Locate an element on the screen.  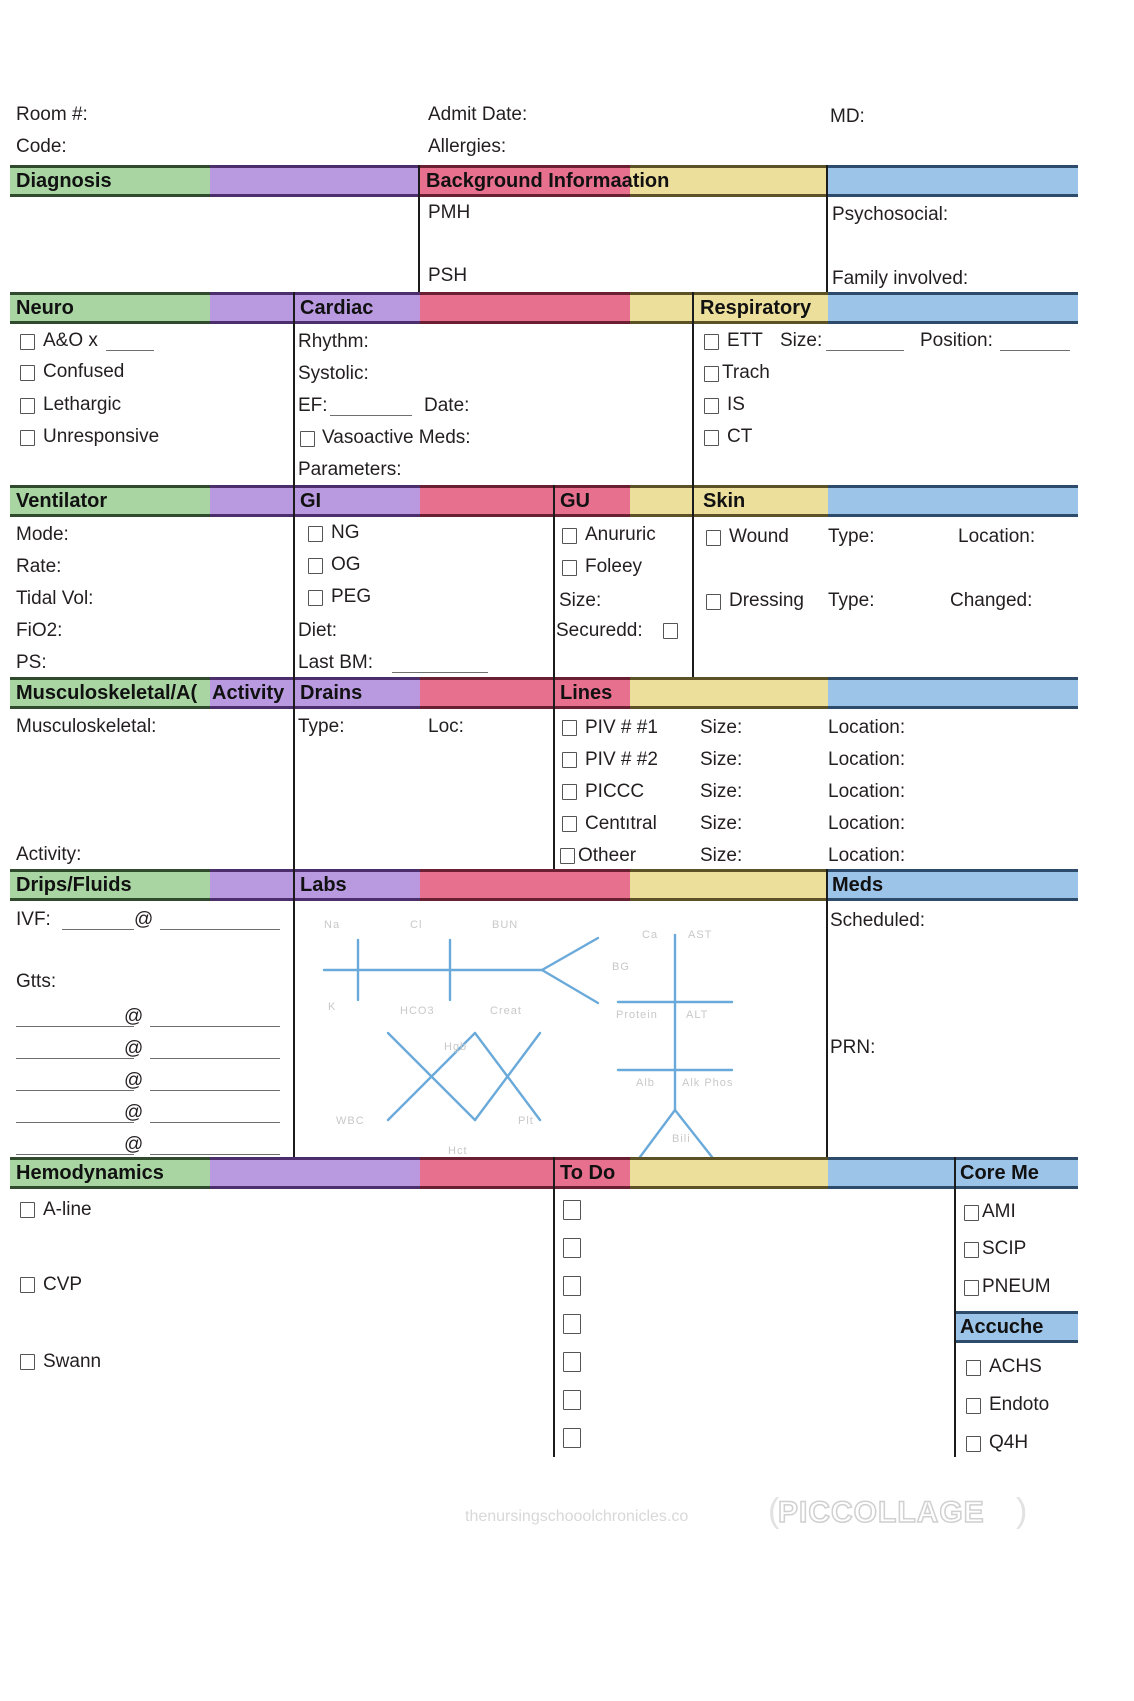
checkbox-accu-achs is located at coordinates (973, 1368).